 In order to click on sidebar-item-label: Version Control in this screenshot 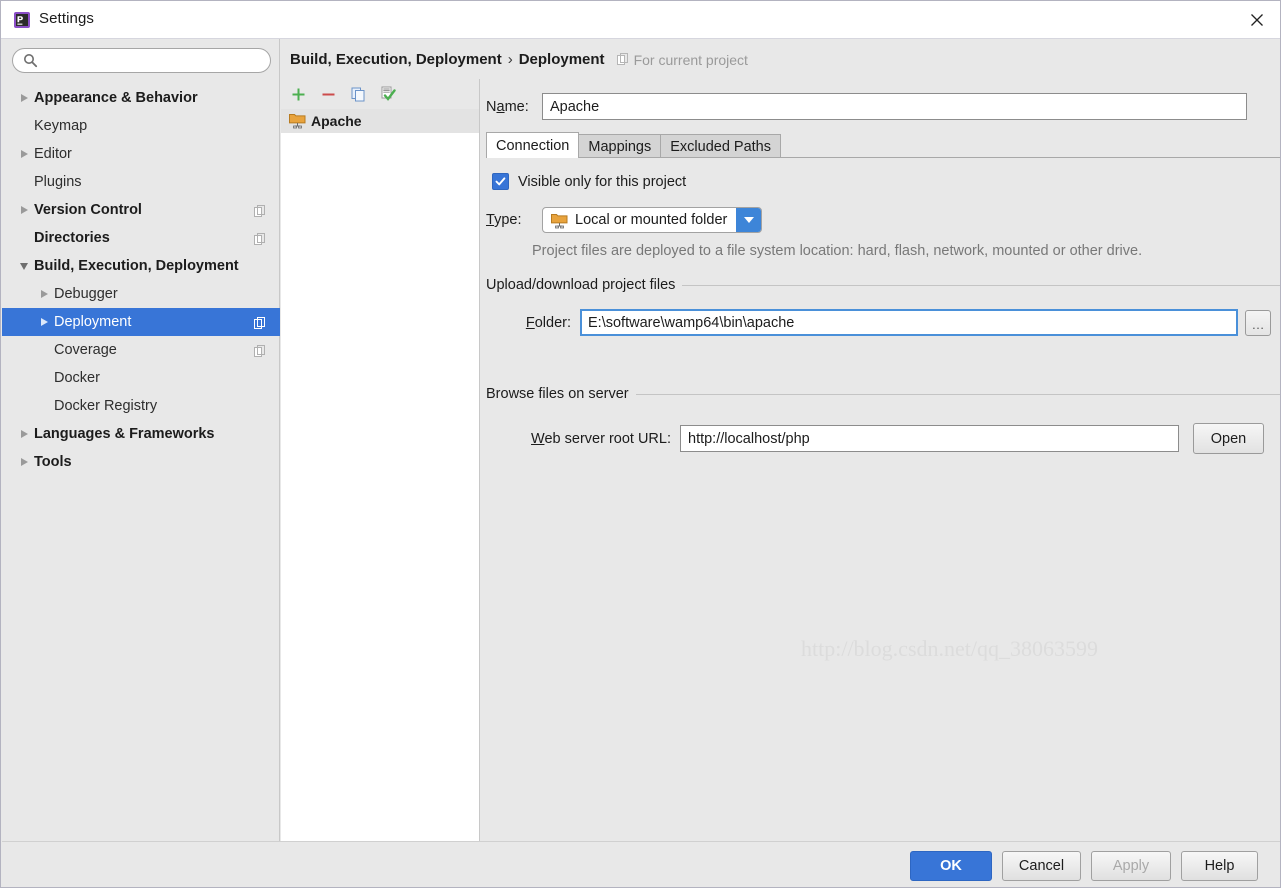, I will do `click(88, 210)`.